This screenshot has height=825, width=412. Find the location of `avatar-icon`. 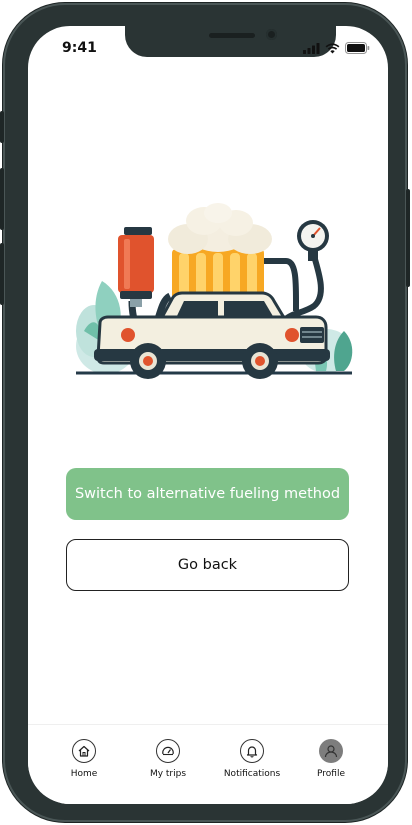

avatar-icon is located at coordinates (331, 751).